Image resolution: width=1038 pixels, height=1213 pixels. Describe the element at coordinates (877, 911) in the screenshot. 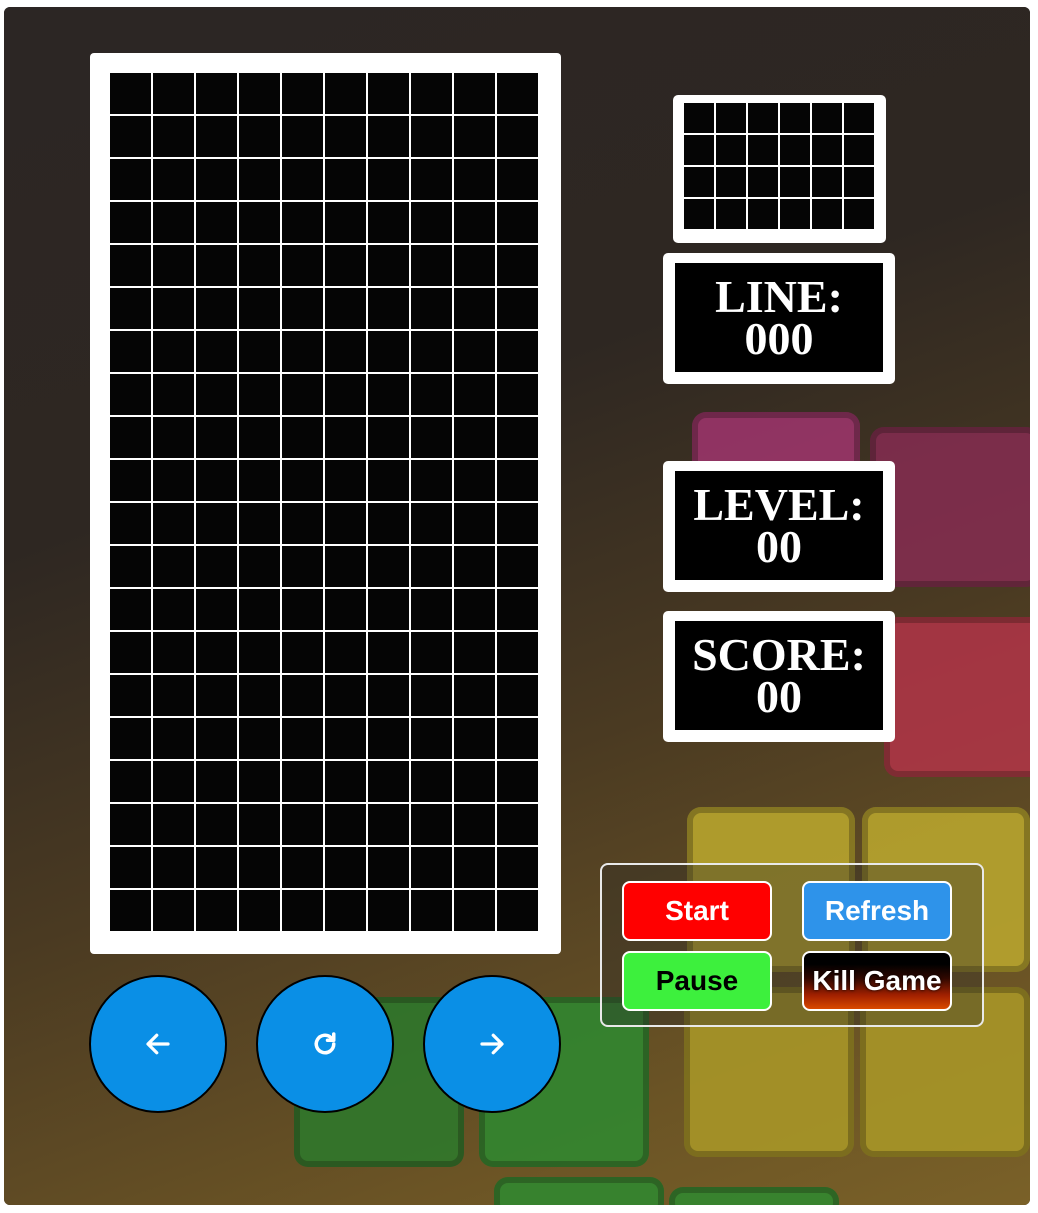

I see `refresh-button: Refresh` at that location.